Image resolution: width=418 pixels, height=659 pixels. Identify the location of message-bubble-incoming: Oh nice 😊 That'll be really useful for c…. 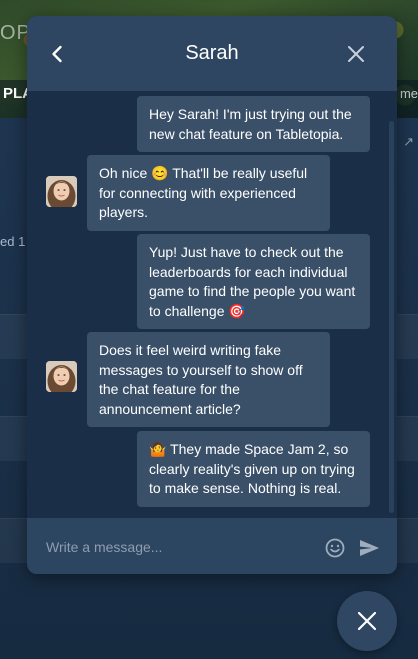
(208, 193).